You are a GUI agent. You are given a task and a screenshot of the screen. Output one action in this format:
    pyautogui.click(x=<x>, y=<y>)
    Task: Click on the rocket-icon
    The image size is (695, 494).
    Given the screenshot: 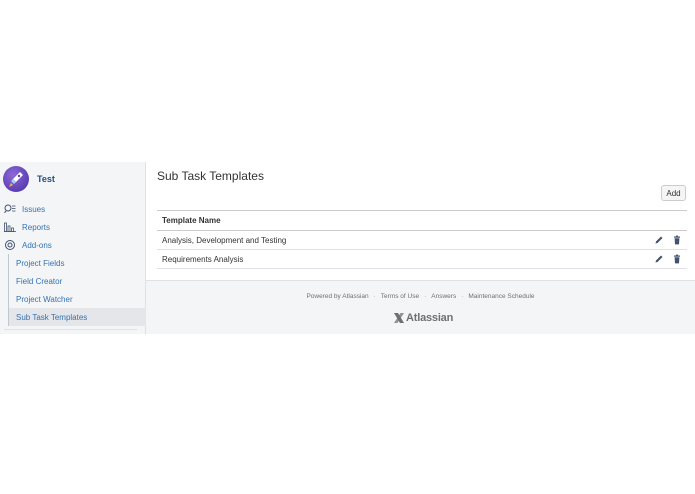 What is the action you would take?
    pyautogui.click(x=16, y=179)
    